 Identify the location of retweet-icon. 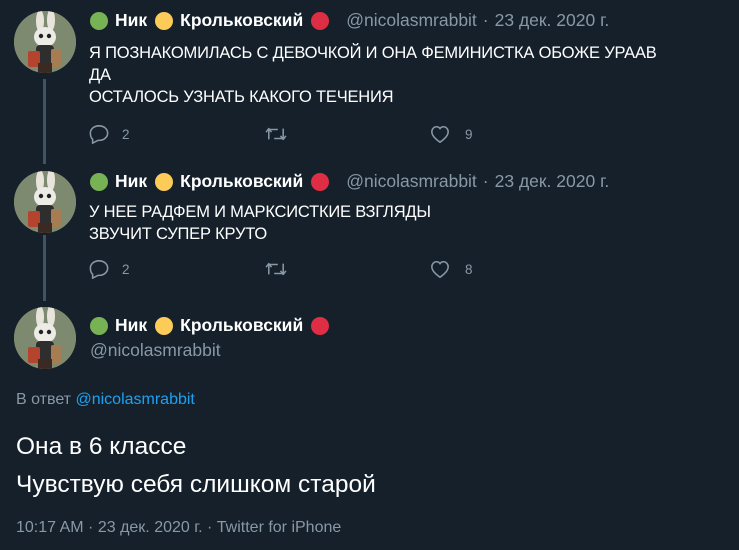
(276, 269).